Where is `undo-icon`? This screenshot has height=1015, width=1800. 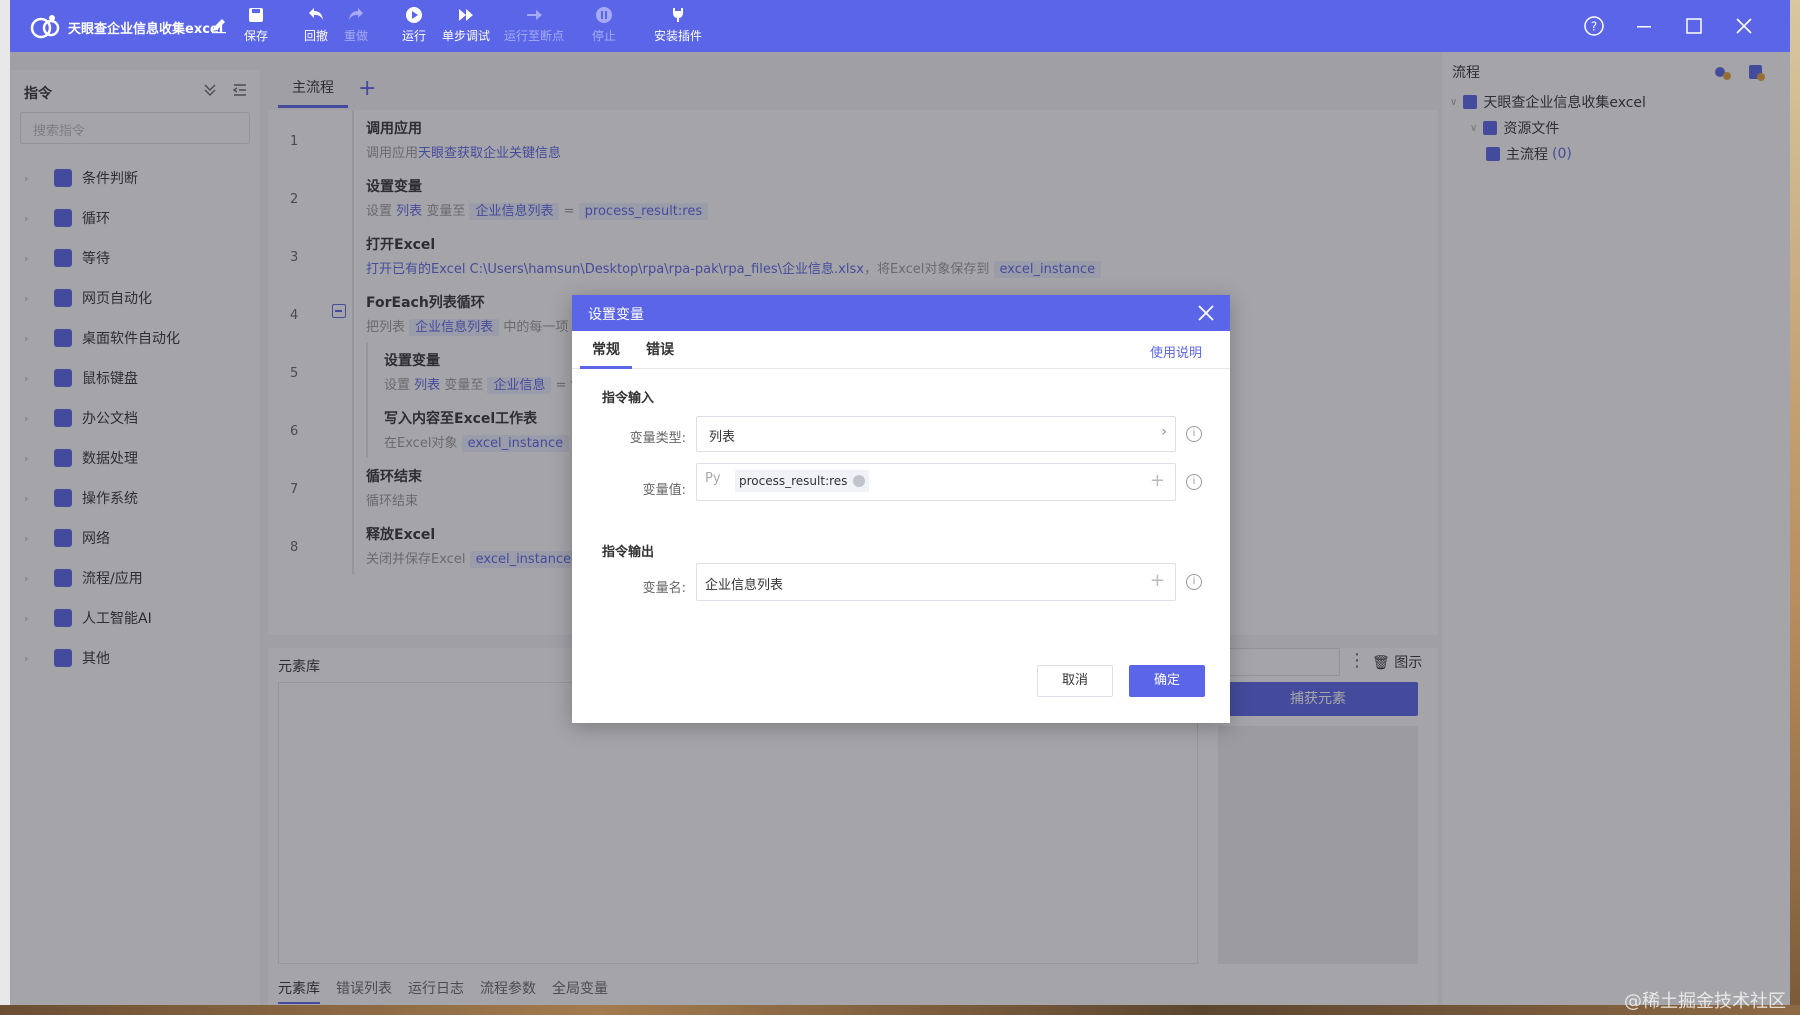
undo-icon is located at coordinates (316, 14).